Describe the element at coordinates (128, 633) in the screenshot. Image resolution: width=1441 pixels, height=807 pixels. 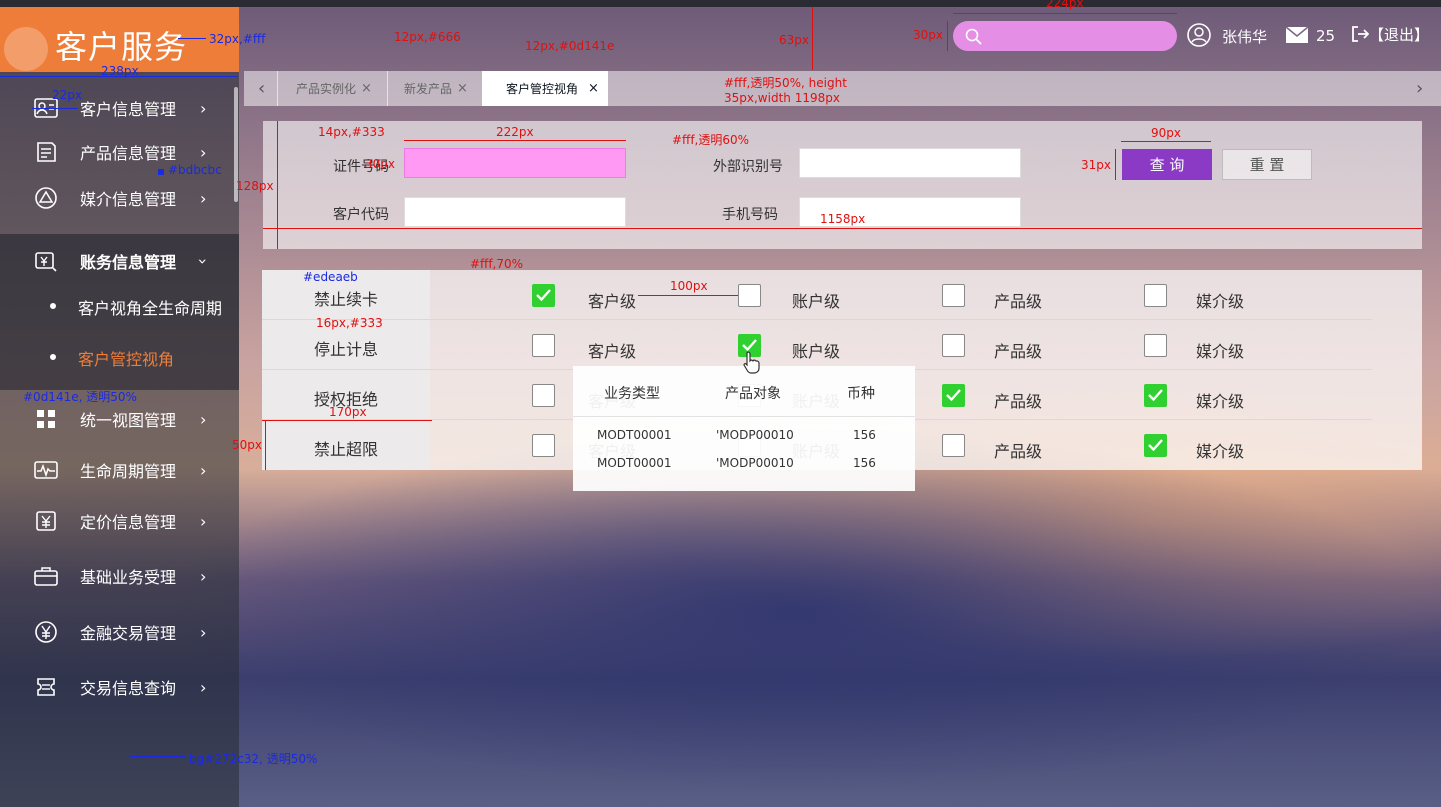
I see `sidebar-item-label: 金融交易管理` at that location.